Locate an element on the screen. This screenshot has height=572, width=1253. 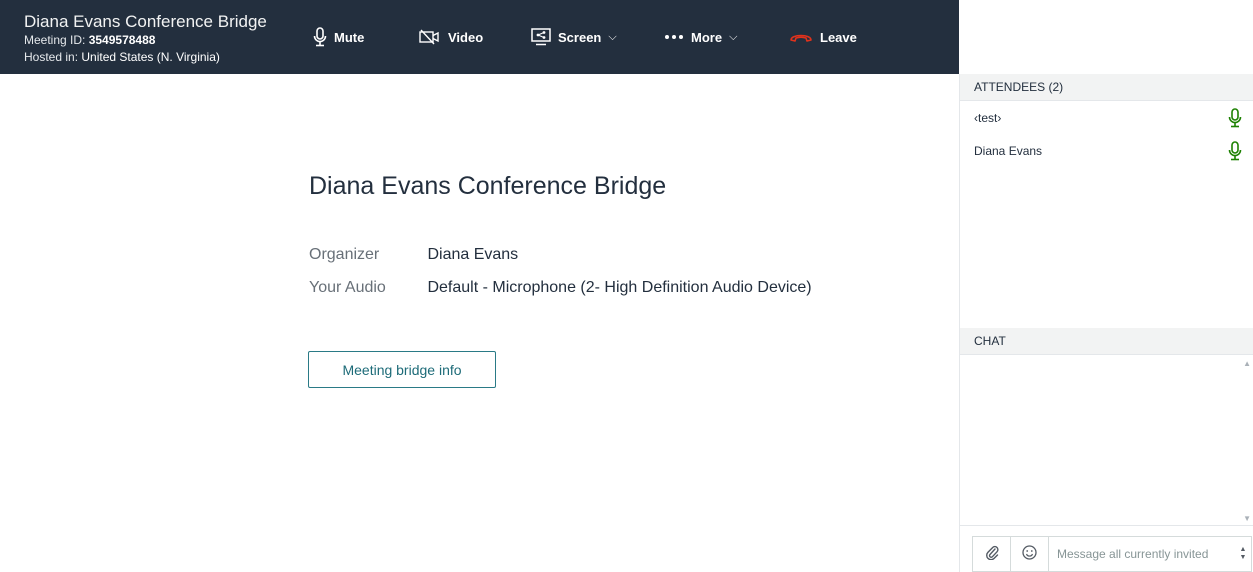
video-off-icon is located at coordinates (430, 37).